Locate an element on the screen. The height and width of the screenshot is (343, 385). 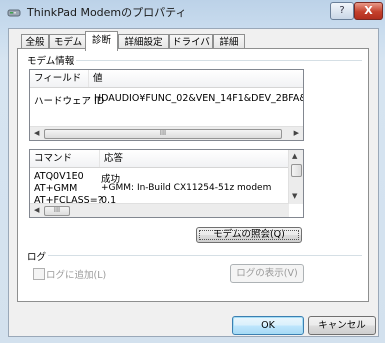
scroll-thumb-vertical is located at coordinates (296, 170).